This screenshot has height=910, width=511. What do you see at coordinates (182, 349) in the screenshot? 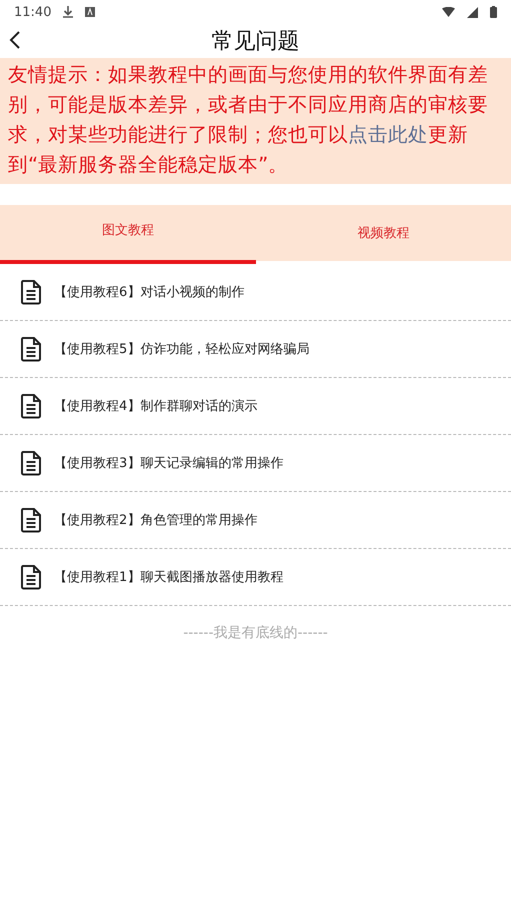
I see `tutorial-item: 【使用教程5】仿诈功能，轻松应对网络骗局` at bounding box center [182, 349].